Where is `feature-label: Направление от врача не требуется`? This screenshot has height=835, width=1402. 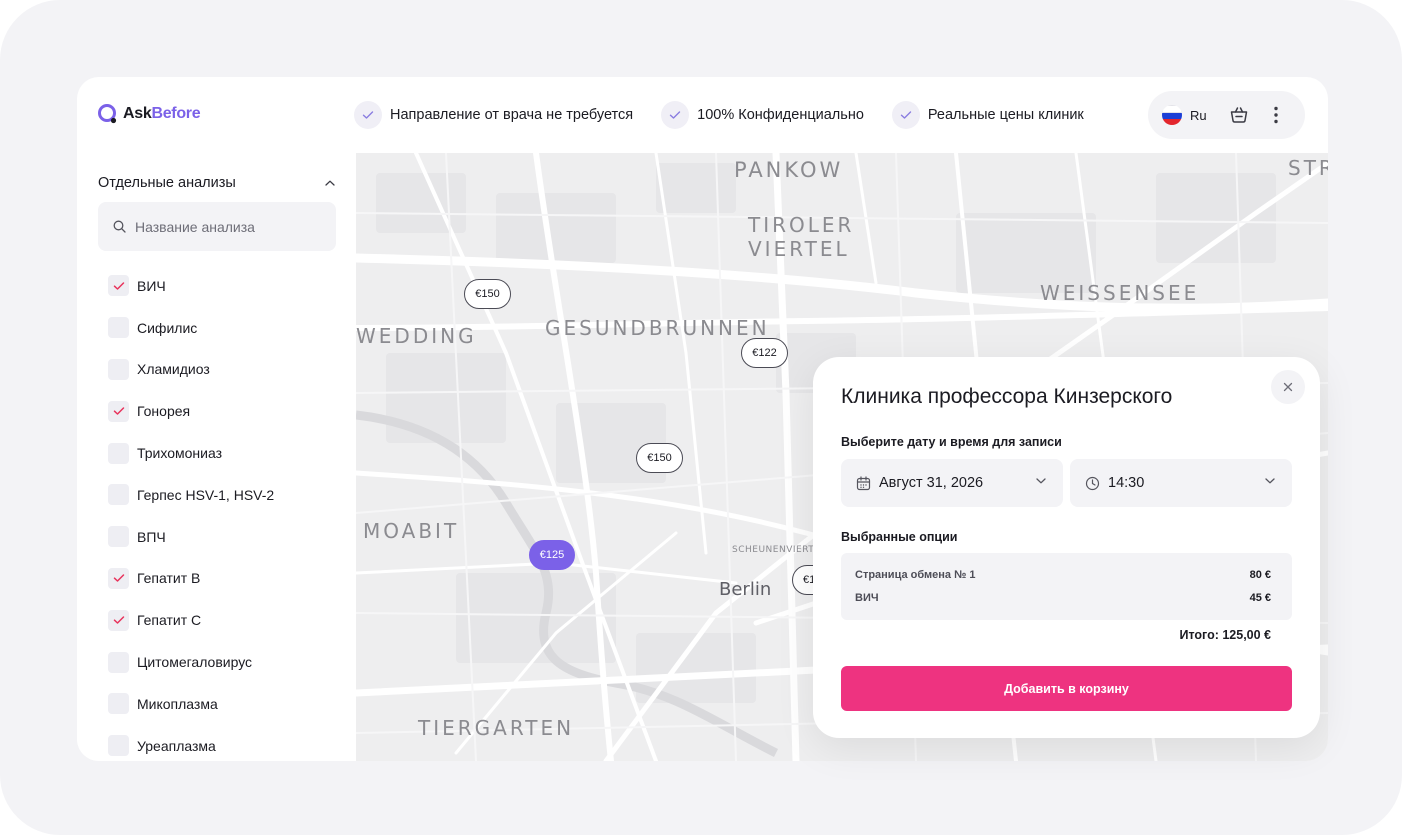
feature-label: Направление от врача не требуется is located at coordinates (512, 115).